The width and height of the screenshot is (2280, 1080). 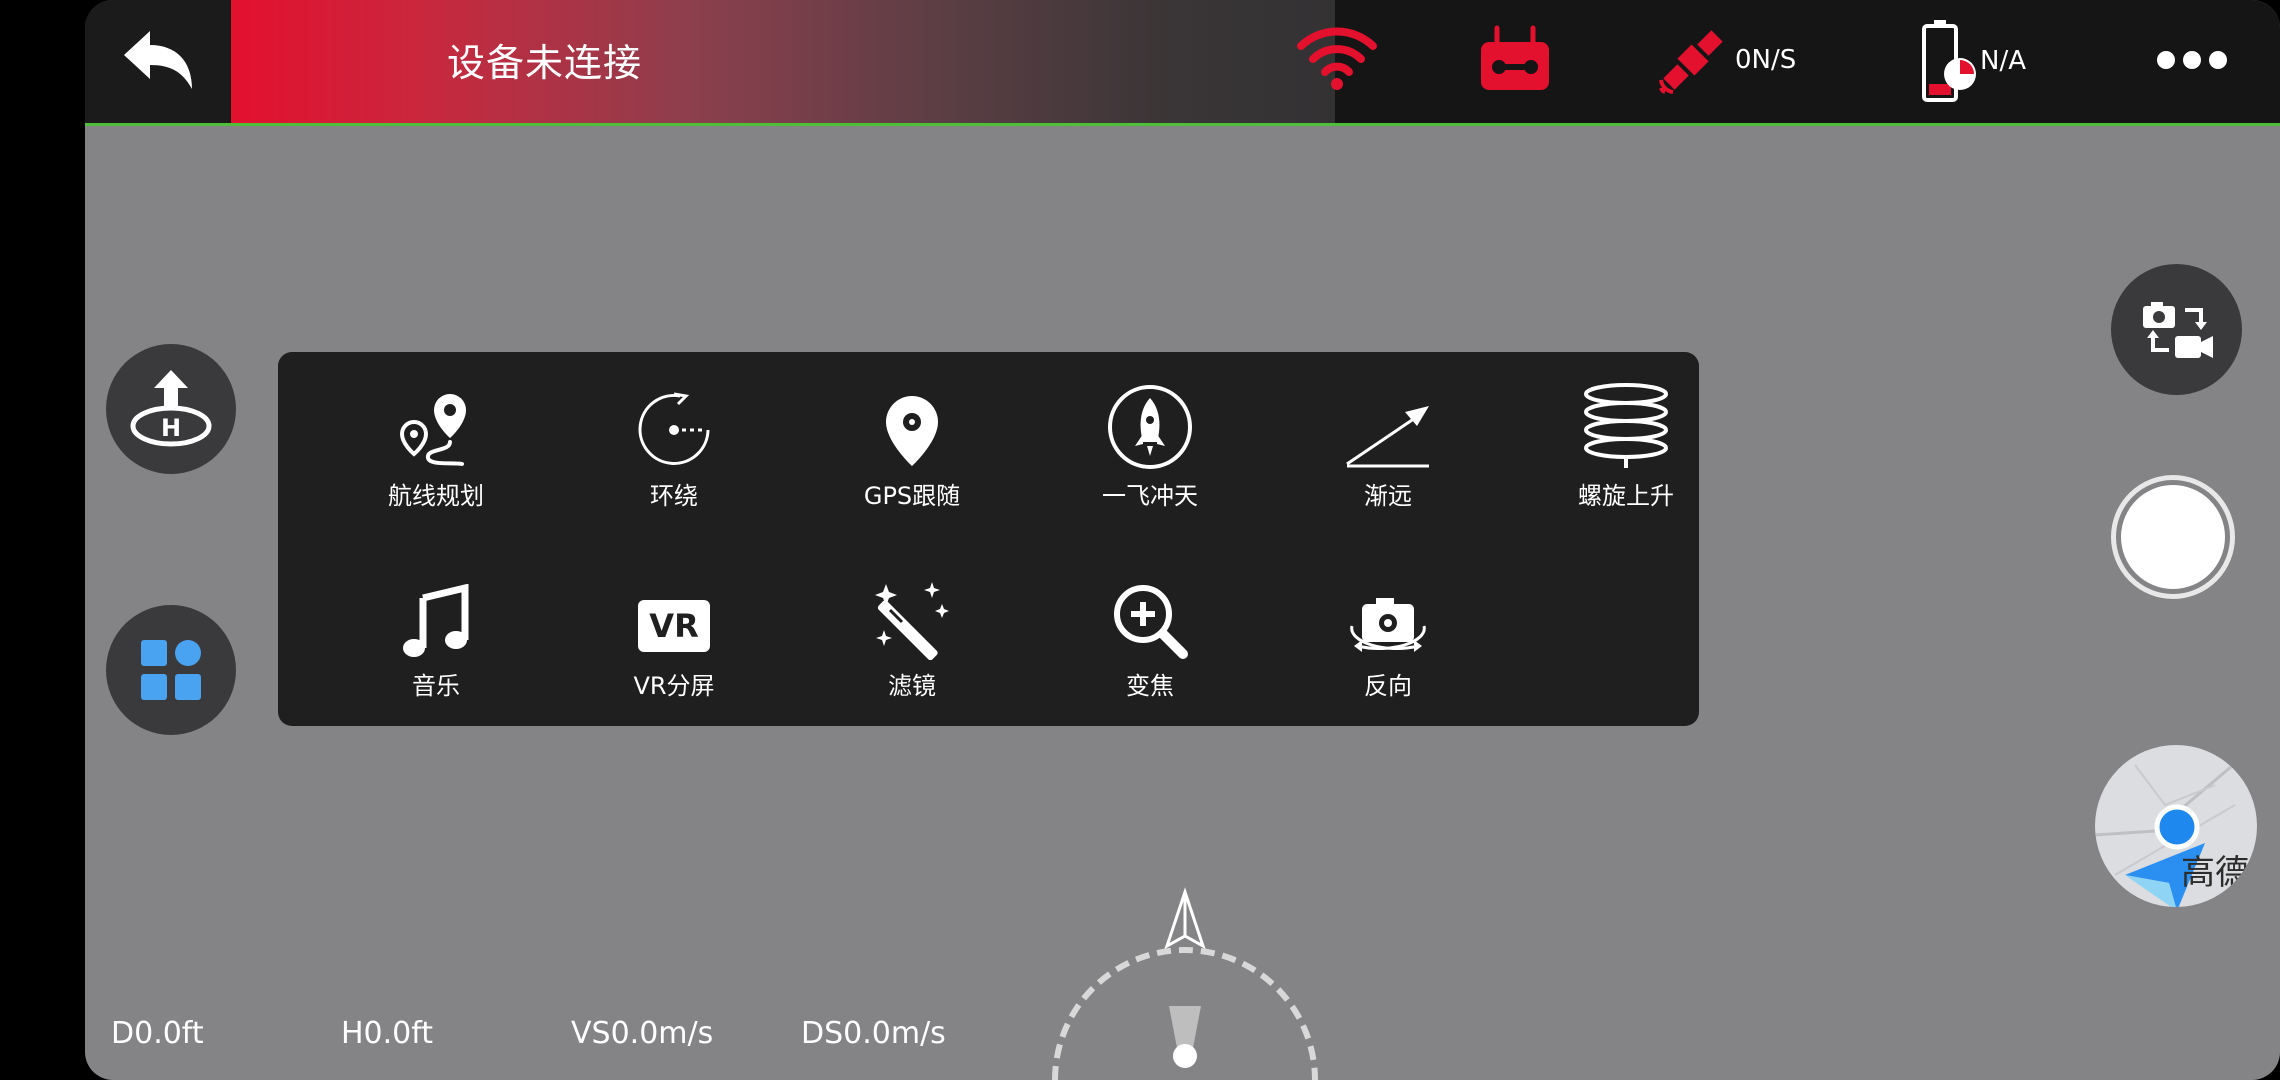 I want to click on mode-gps-follow: GPS跟随, so click(x=912, y=450).